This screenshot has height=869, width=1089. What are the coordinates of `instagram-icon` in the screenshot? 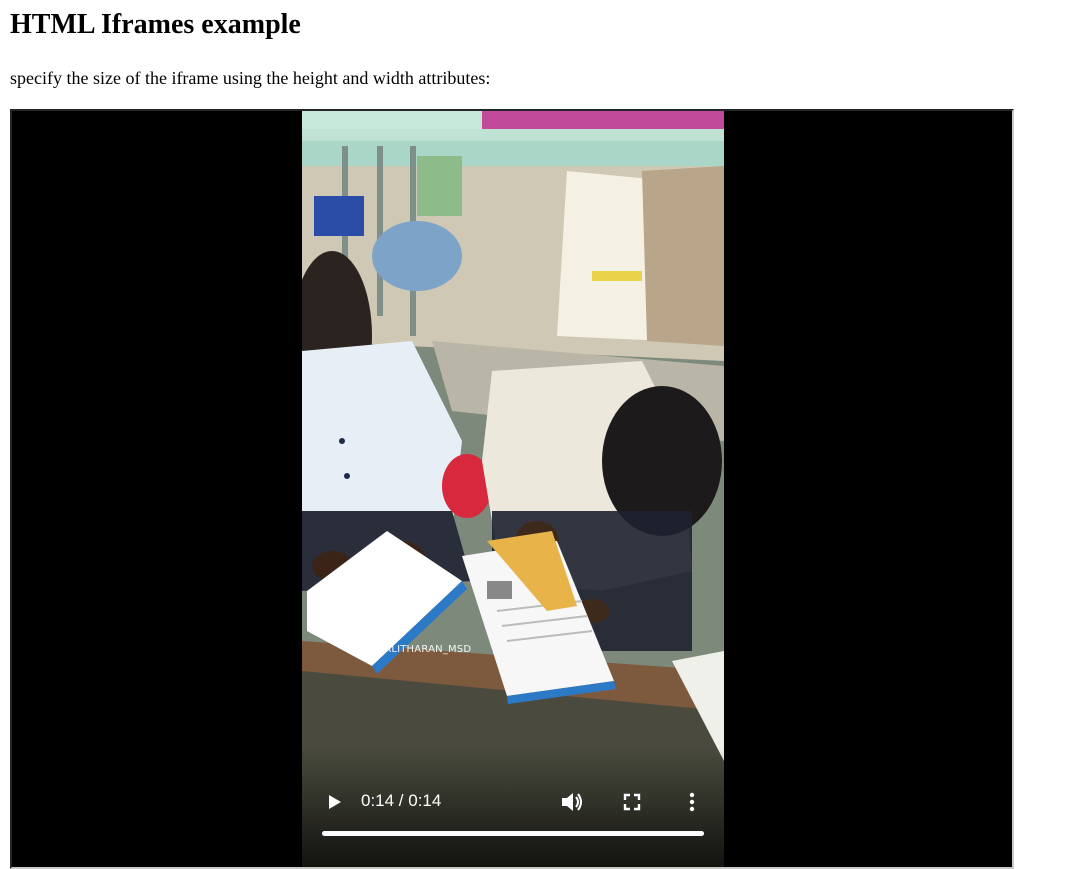 It's located at (361, 617).